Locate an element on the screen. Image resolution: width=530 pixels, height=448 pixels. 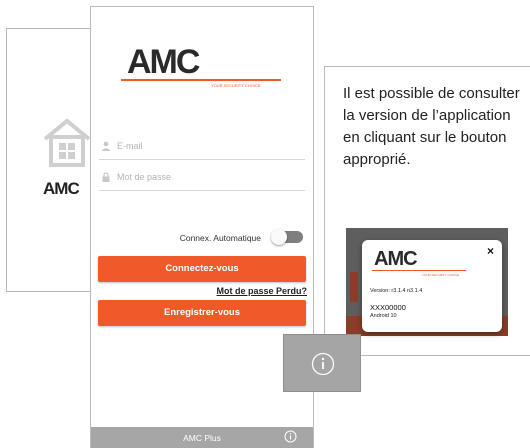
close-icon: × is located at coordinates (490, 251).